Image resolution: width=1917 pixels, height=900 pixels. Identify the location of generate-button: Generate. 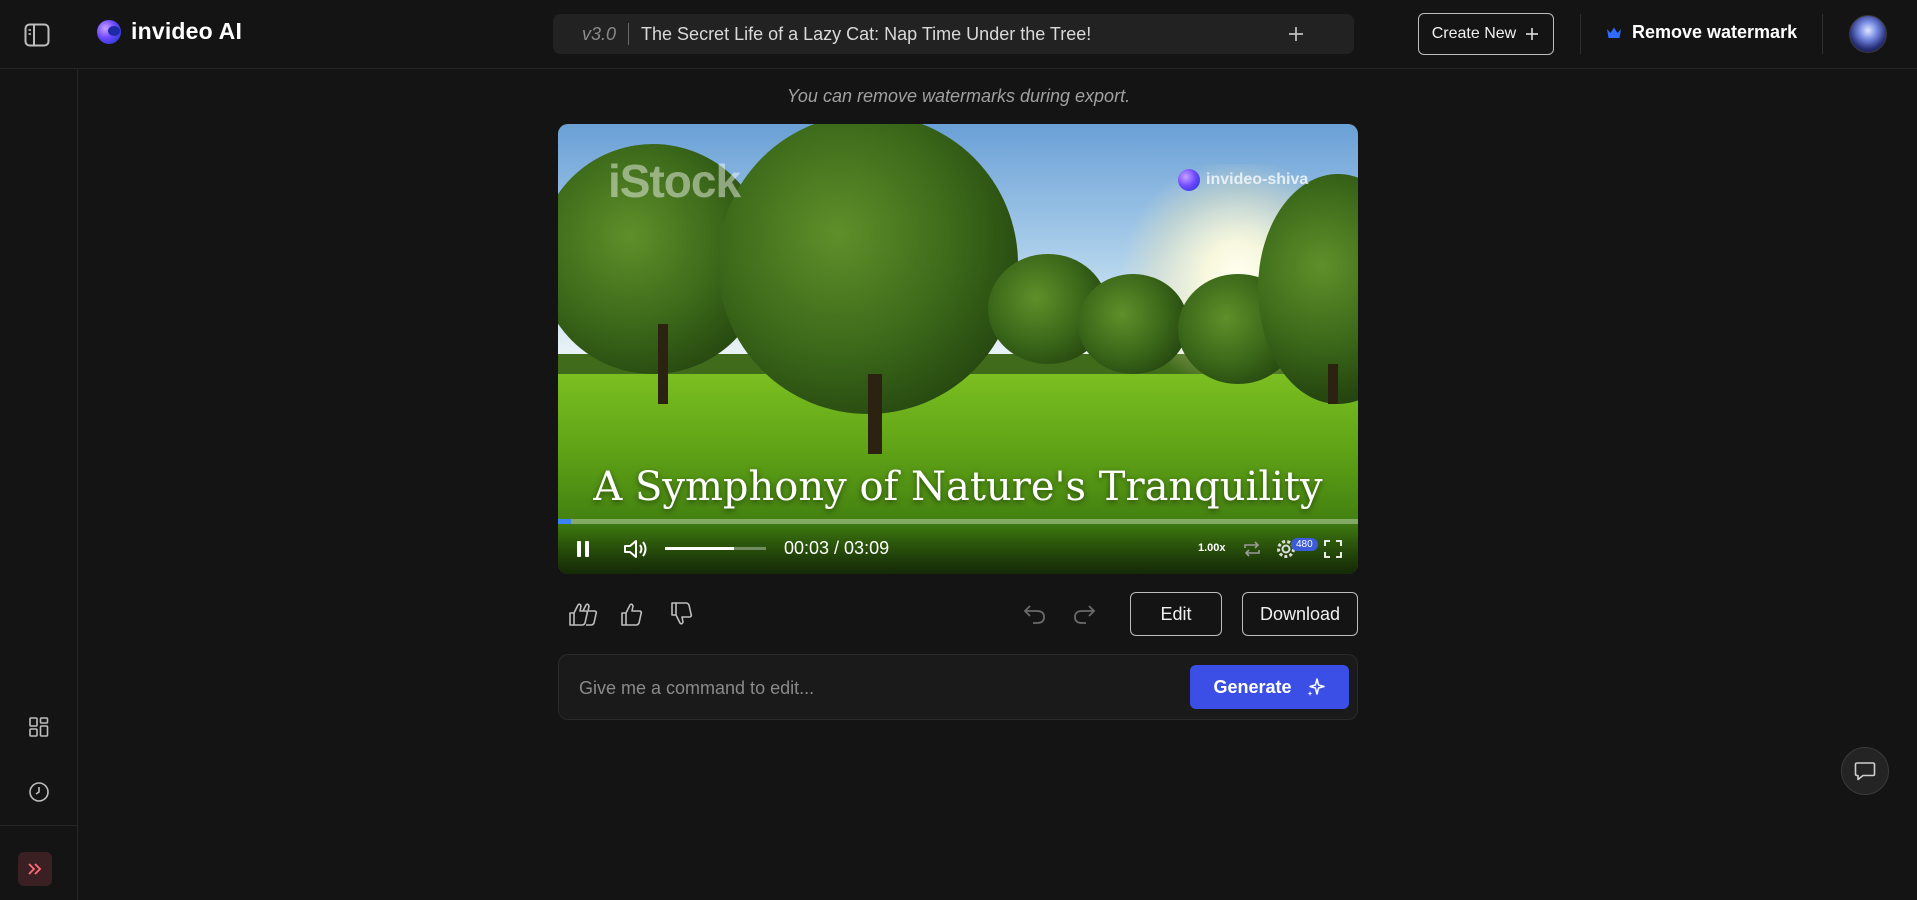
(1269, 687).